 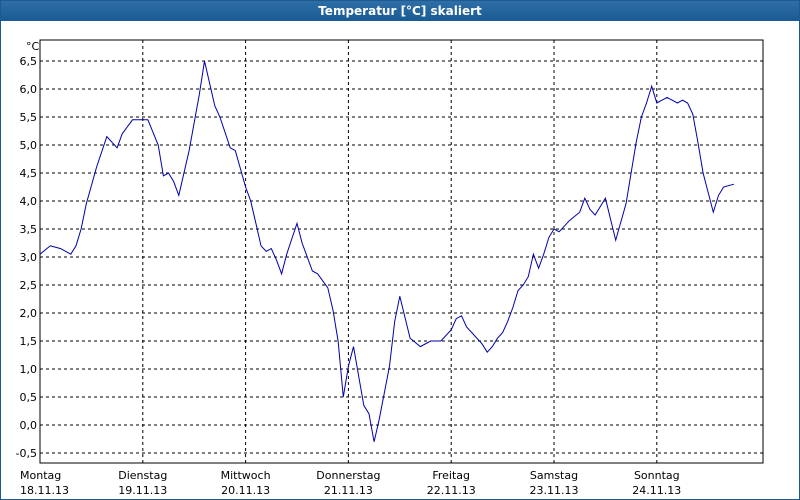 I want to click on x-tick-day: Freitag, so click(x=451, y=475).